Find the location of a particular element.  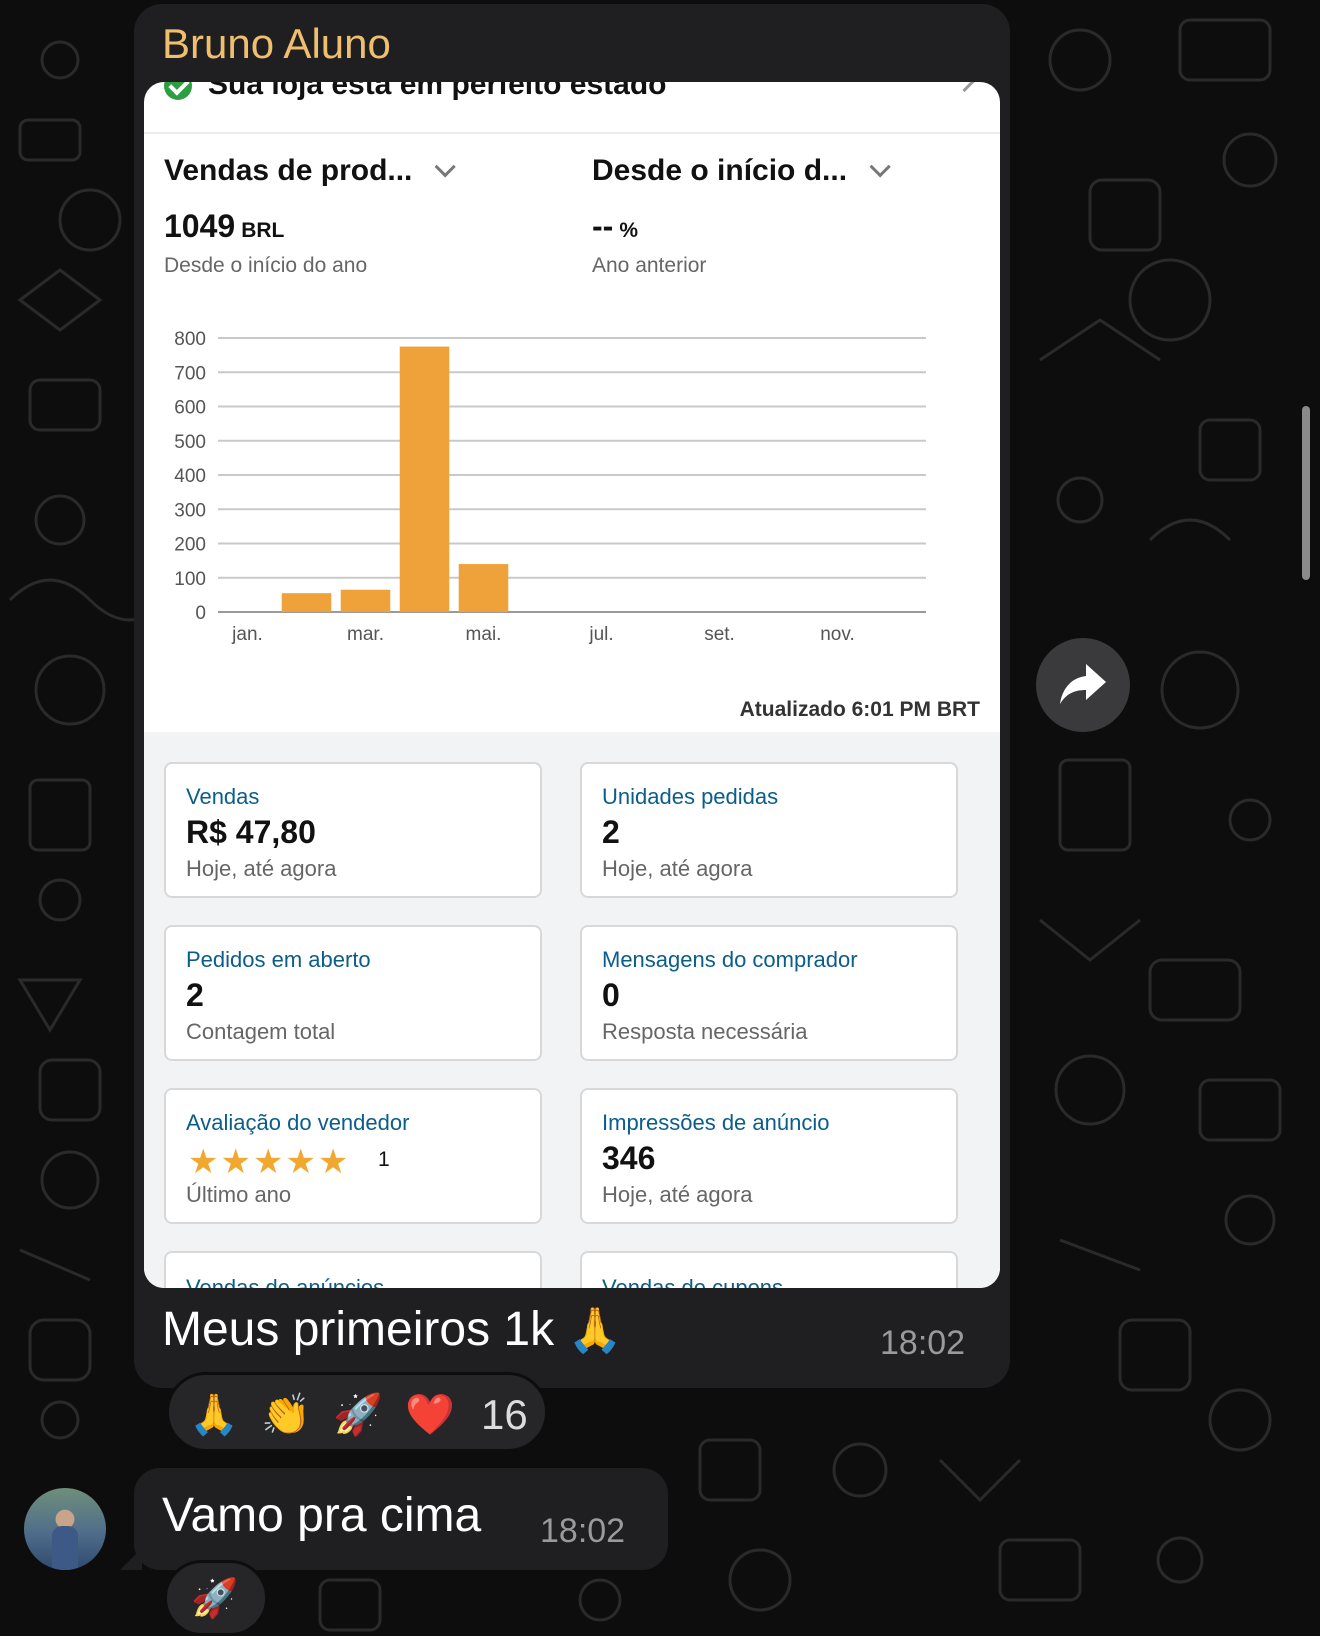

metric-card-subtitle: Contagem total is located at coordinates (261, 1031).